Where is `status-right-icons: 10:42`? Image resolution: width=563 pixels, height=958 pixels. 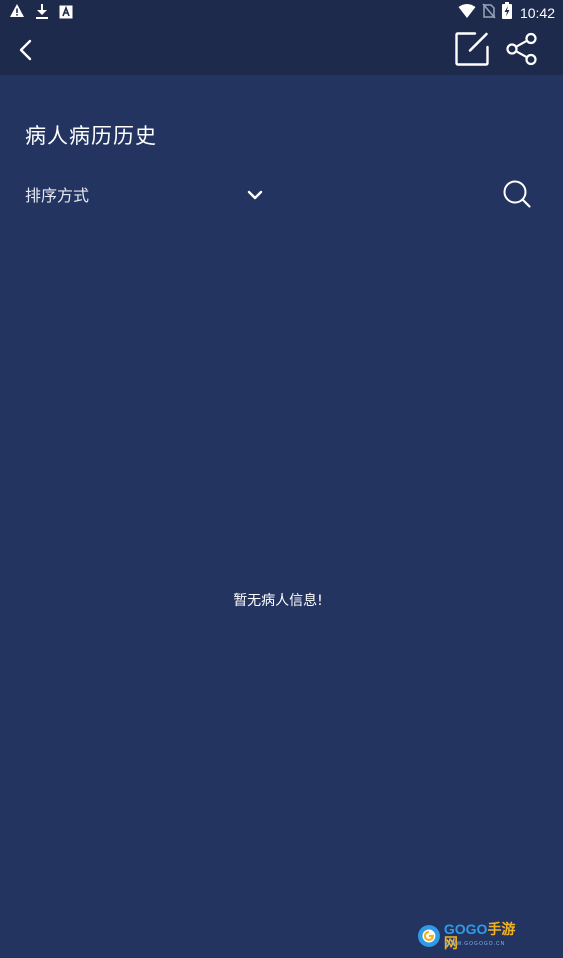 status-right-icons: 10:42 is located at coordinates (506, 12).